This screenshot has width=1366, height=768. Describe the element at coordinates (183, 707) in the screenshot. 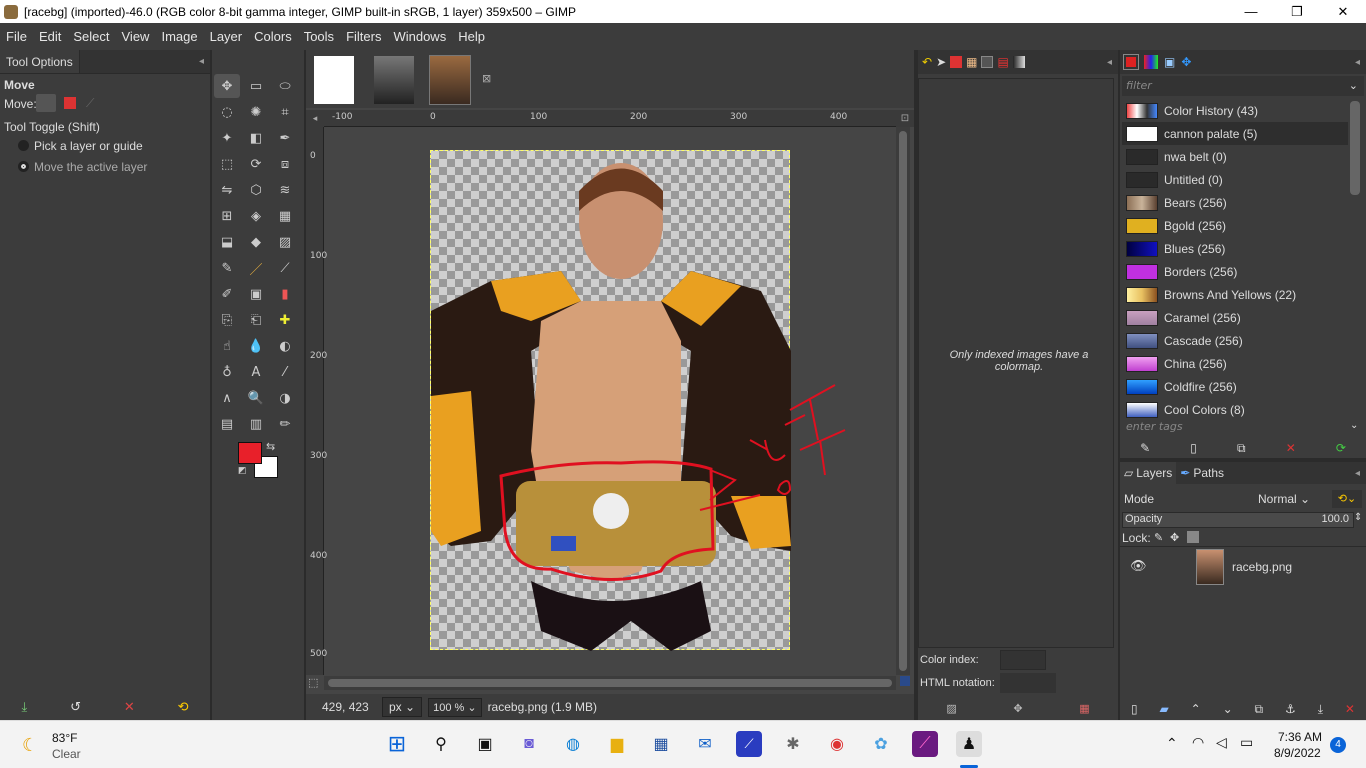

I see `reset-preset-icon: ⟲` at that location.